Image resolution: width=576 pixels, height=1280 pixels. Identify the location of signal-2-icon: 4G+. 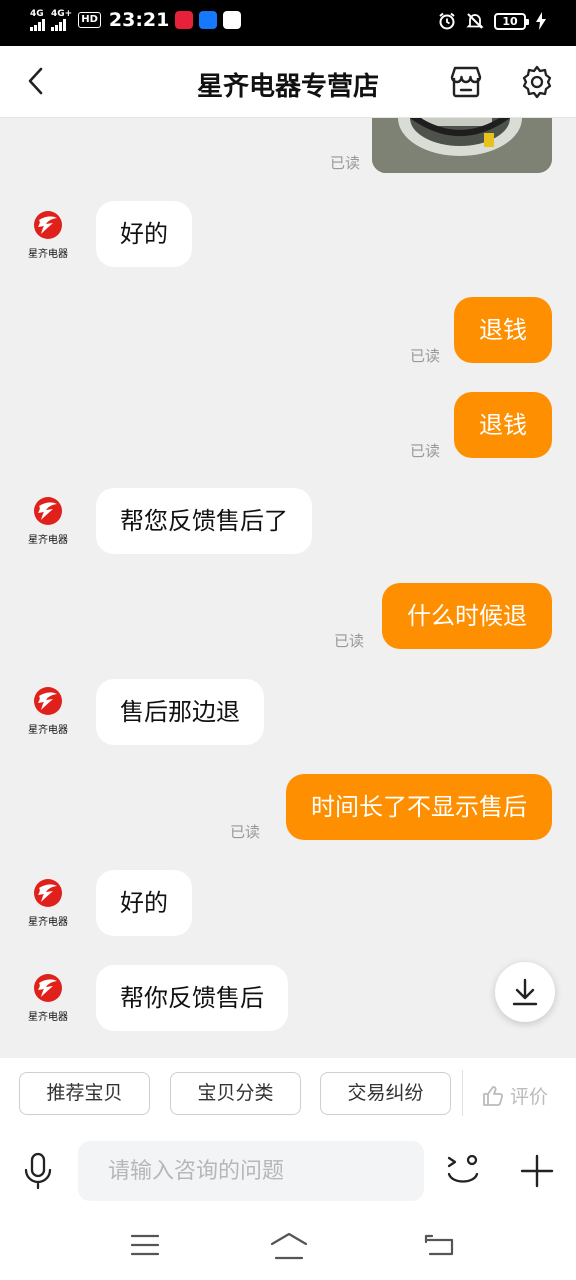
(62, 19).